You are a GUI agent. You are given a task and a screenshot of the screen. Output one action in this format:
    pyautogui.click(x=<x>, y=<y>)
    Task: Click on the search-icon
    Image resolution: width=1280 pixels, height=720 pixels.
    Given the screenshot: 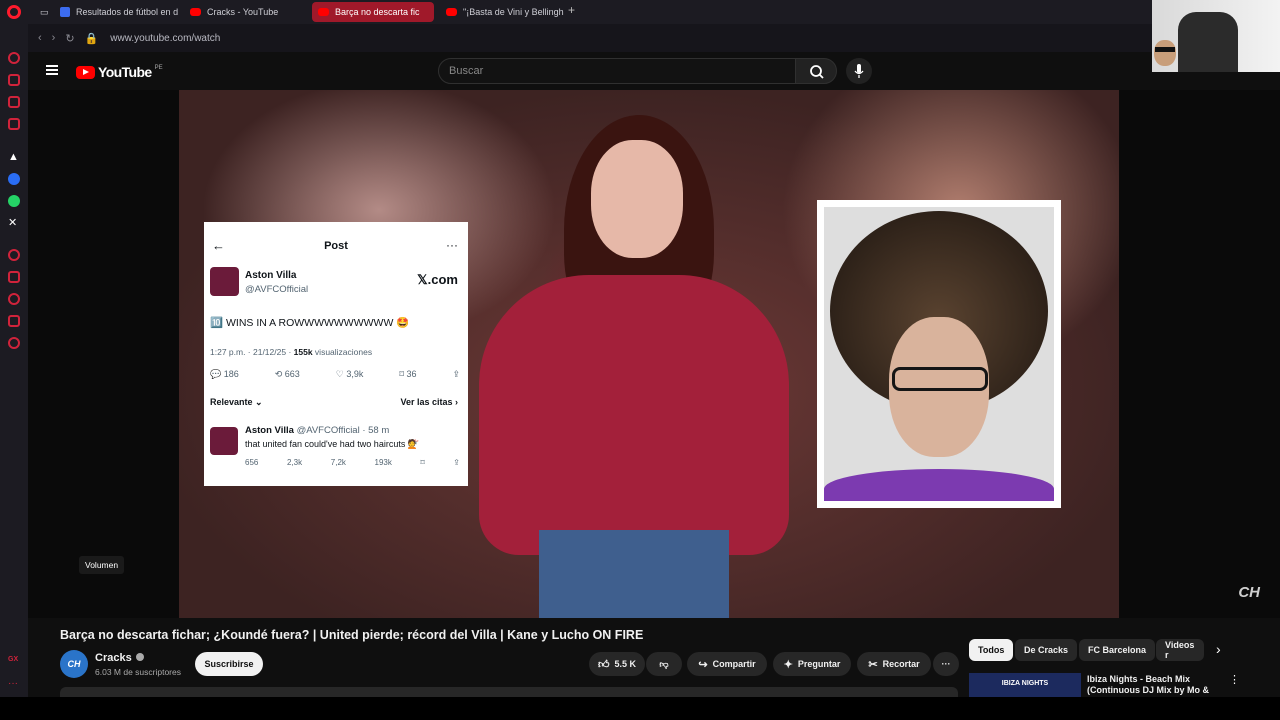 What is the action you would take?
    pyautogui.click(x=817, y=72)
    